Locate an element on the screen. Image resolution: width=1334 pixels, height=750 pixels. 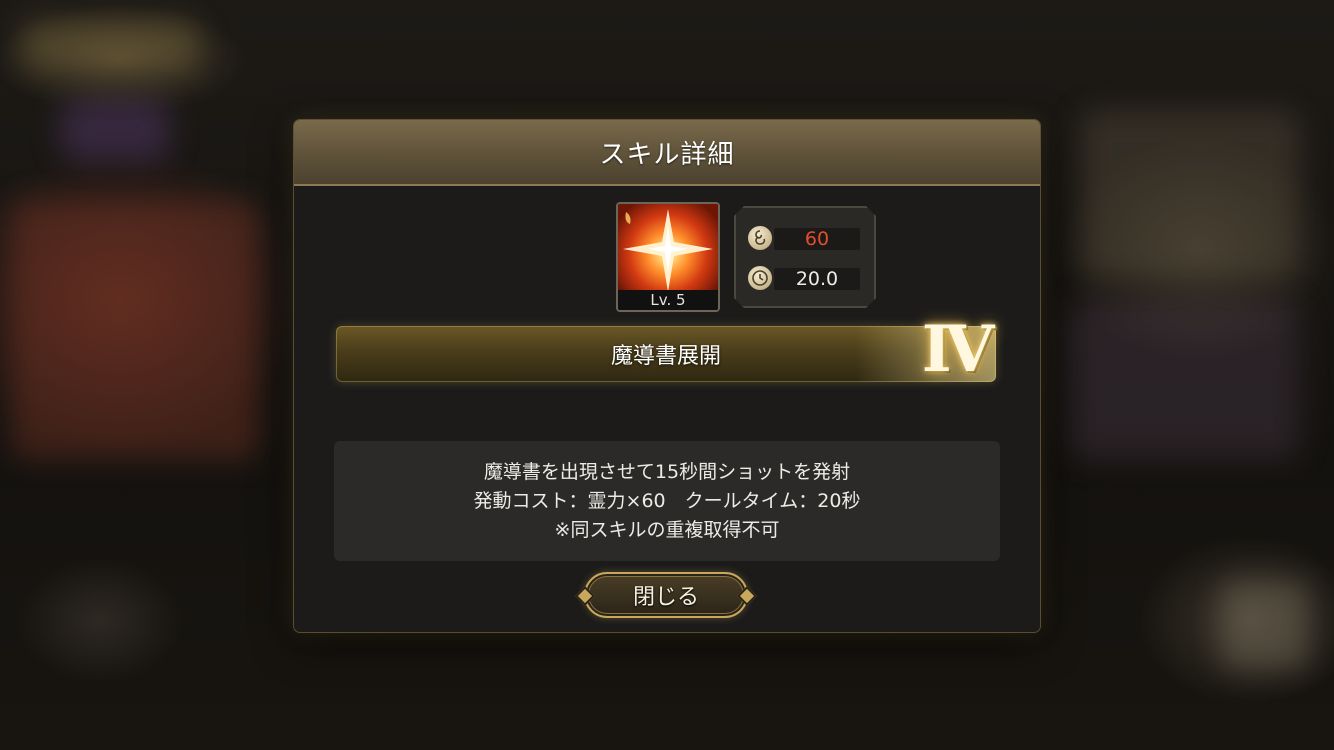
cost-row: 60 is located at coordinates (806, 238).